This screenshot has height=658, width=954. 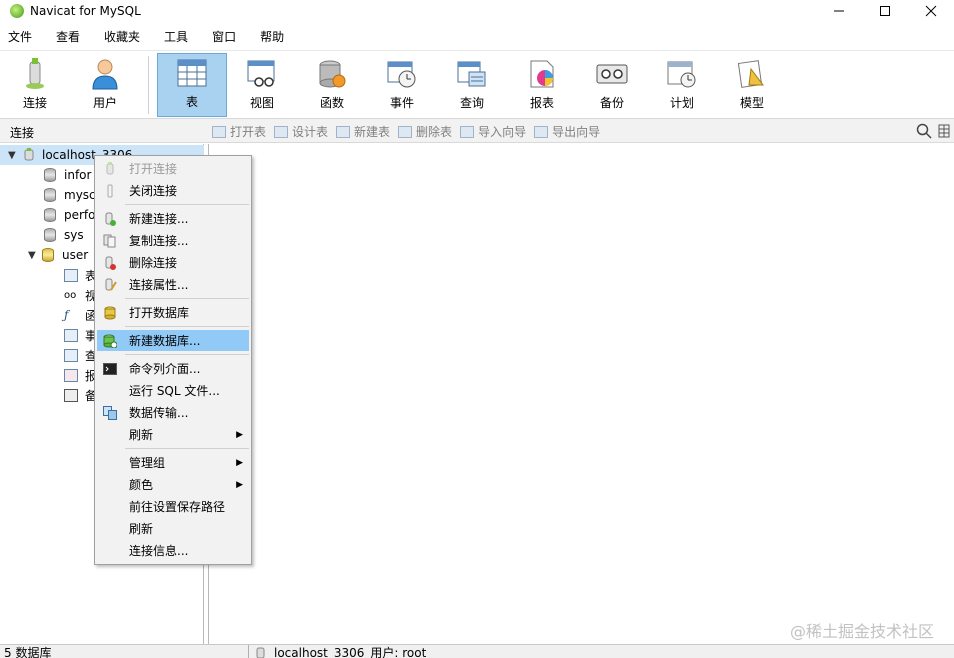 I want to click on maximize-button, so click(x=885, y=11).